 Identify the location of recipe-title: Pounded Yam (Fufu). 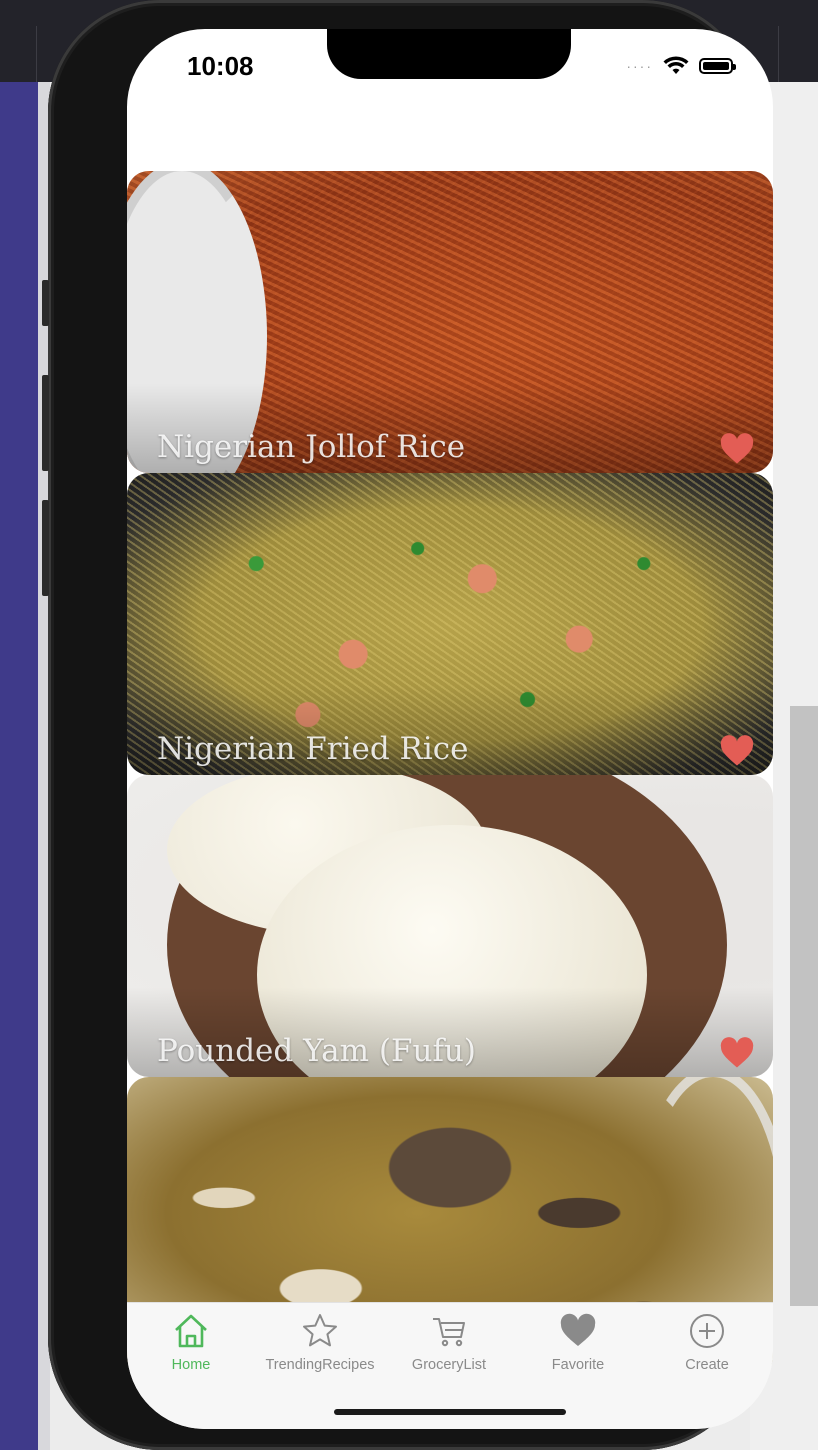
(316, 1051).